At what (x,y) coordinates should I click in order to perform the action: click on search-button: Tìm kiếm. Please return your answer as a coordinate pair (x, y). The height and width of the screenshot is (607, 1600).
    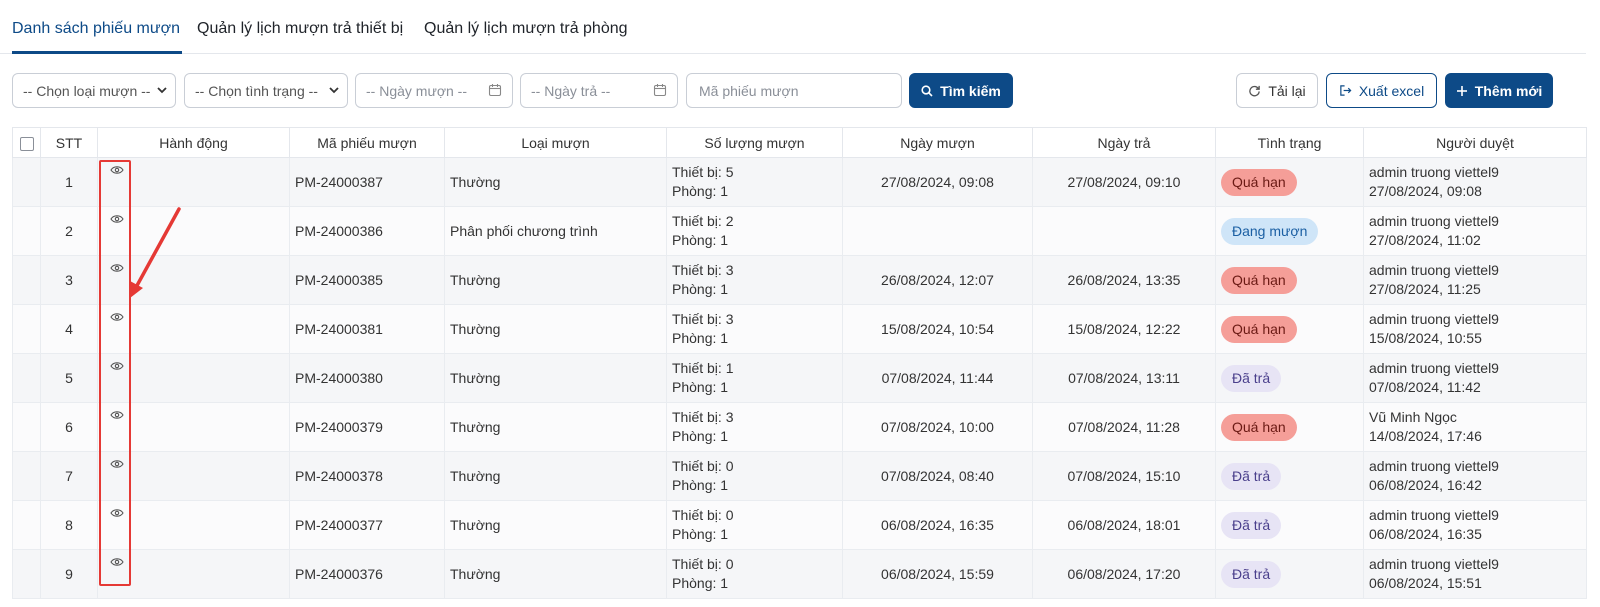
    Looking at the image, I should click on (961, 90).